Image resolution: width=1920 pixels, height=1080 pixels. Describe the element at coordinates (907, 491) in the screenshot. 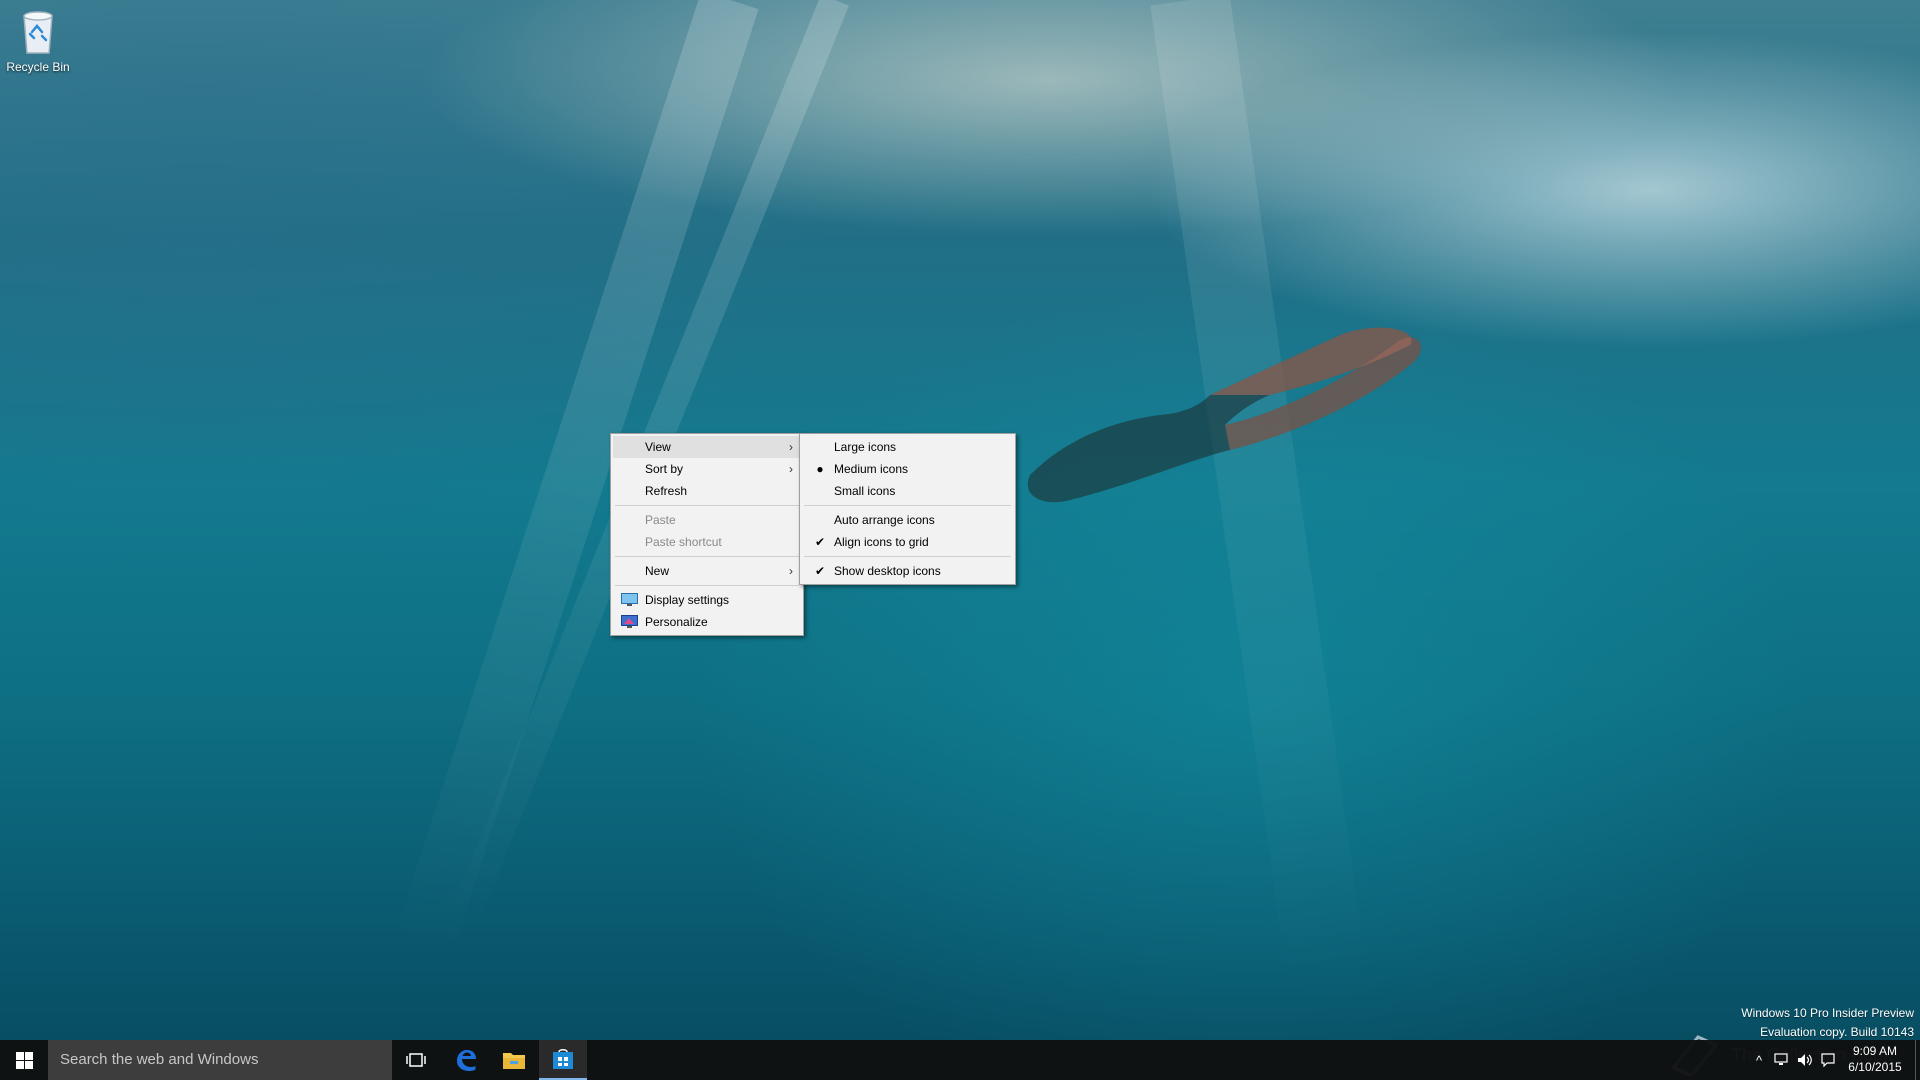

I see `menu-item-small-icons: Small icons` at that location.